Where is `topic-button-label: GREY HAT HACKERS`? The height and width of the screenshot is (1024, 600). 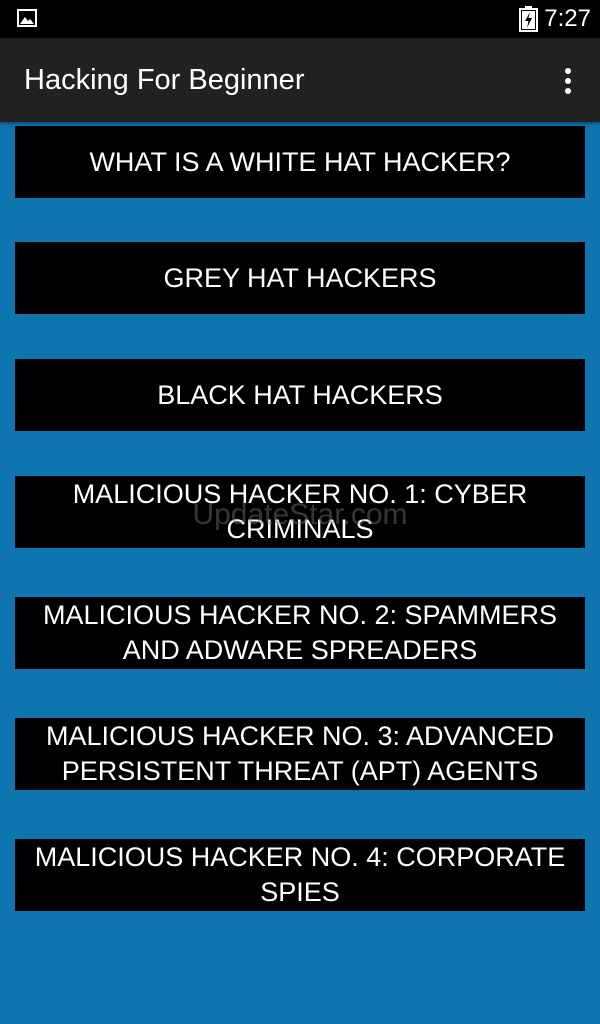
topic-button-label: GREY HAT HACKERS is located at coordinates (300, 277).